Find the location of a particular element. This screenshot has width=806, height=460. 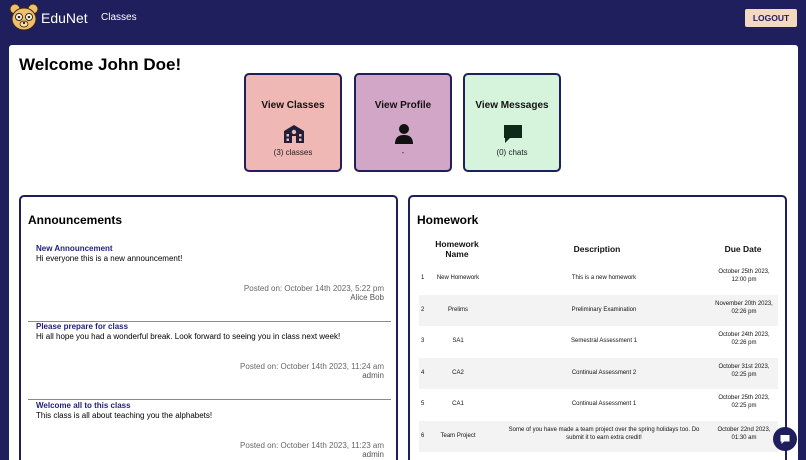

homework-name: CA1 is located at coordinates (458, 404).